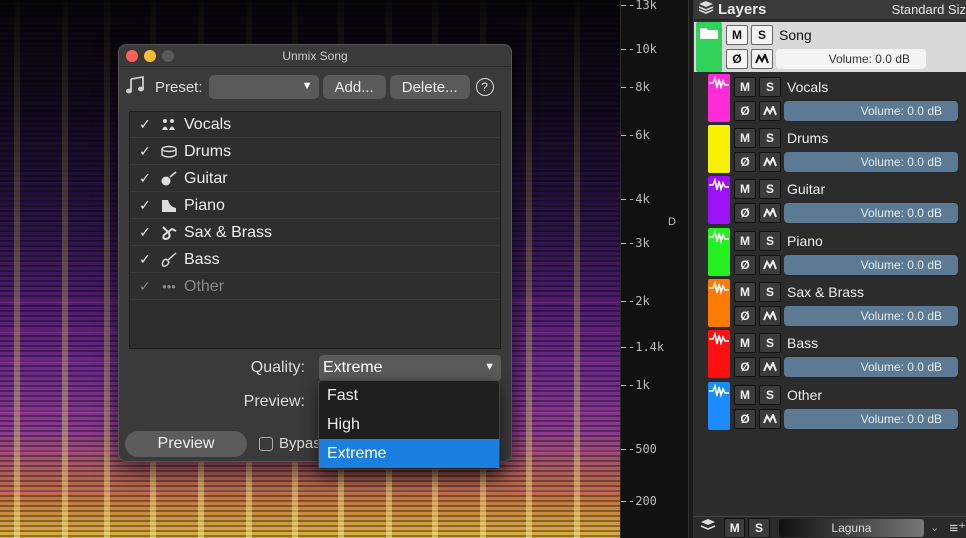 Image resolution: width=966 pixels, height=538 pixels. What do you see at coordinates (929, 9) in the screenshot?
I see `layer-size-selector: Standard Siz` at bounding box center [929, 9].